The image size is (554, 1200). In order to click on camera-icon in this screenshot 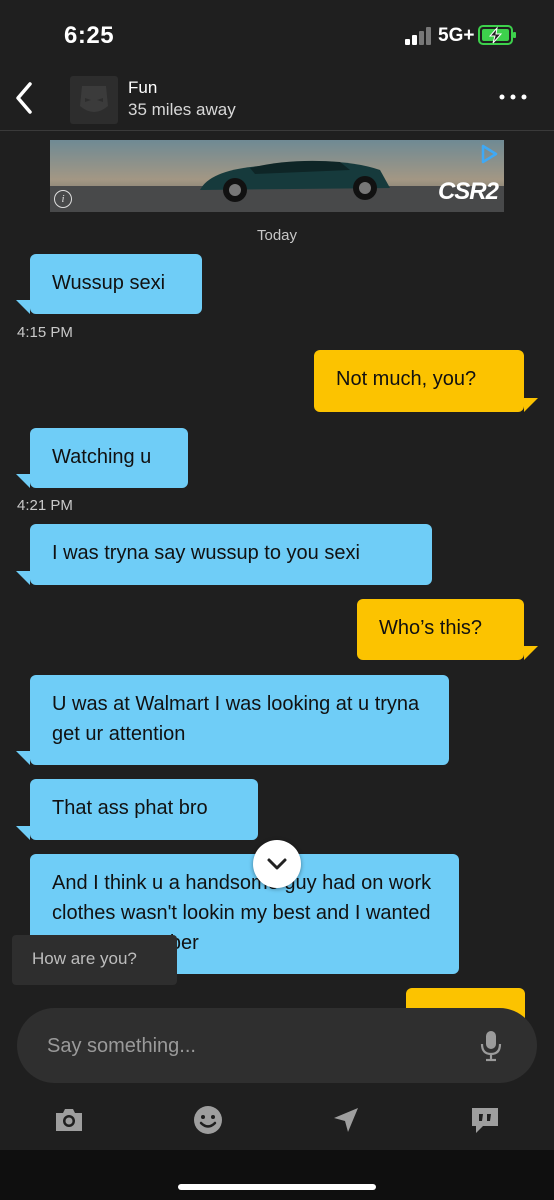, I will do `click(69, 1120)`.